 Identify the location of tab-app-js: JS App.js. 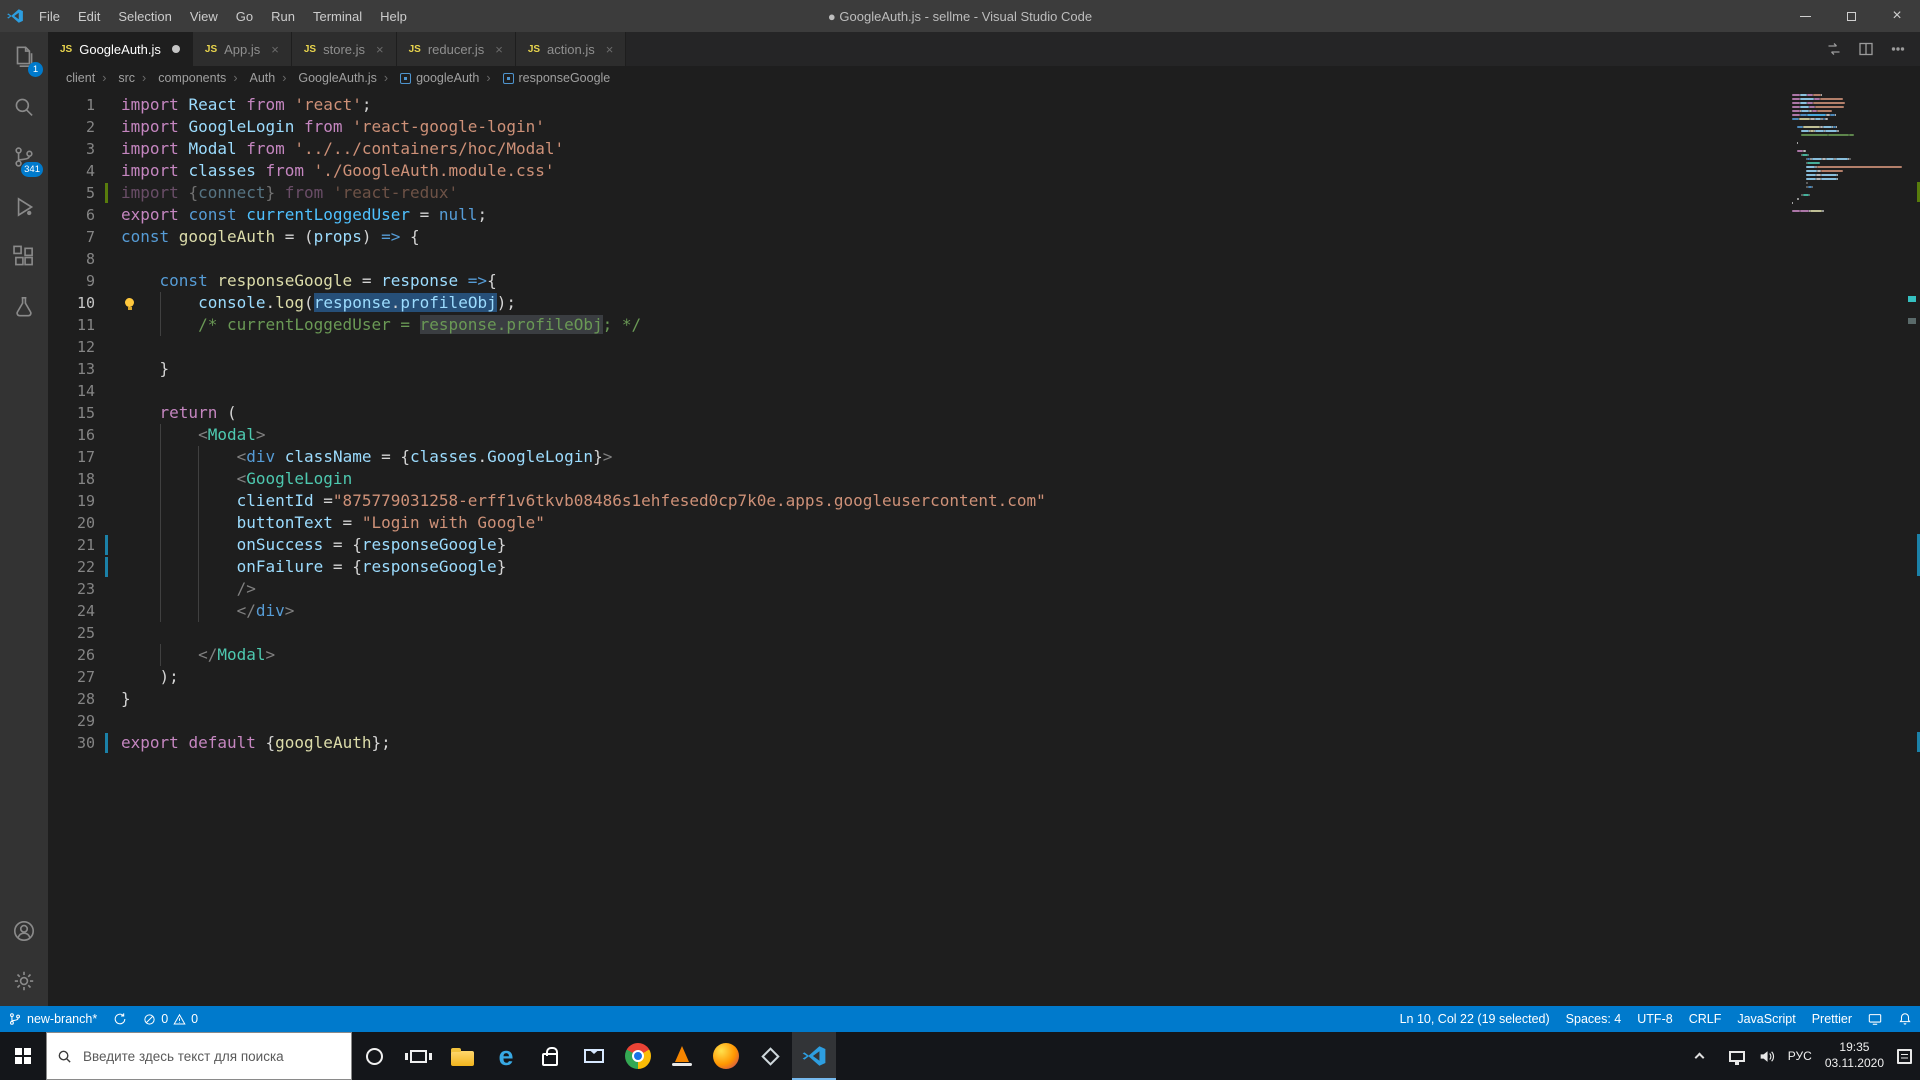
(242, 49).